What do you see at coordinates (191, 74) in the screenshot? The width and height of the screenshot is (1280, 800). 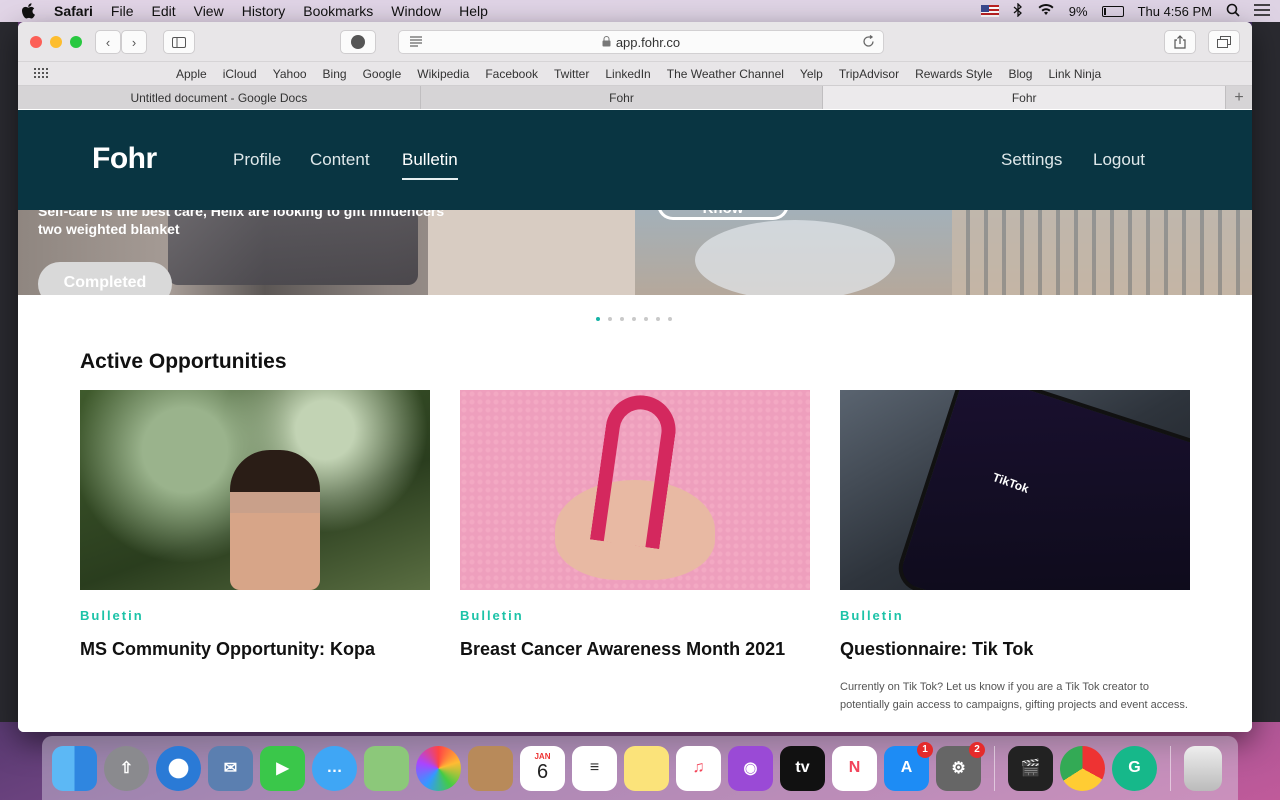 I see `bookmark-apple: Apple` at bounding box center [191, 74].